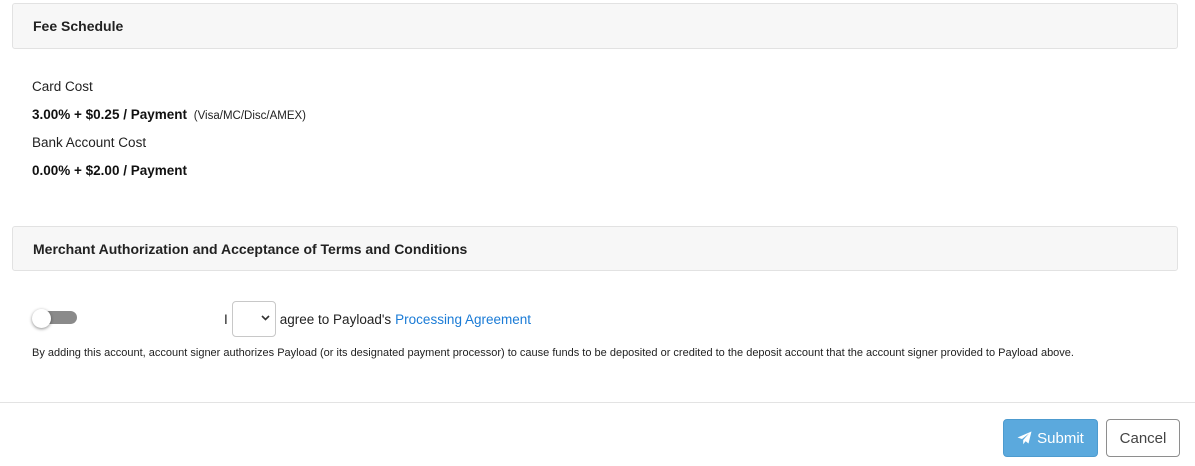 The height and width of the screenshot is (466, 1195). What do you see at coordinates (1060, 438) in the screenshot?
I see `submit-label: Submit` at bounding box center [1060, 438].